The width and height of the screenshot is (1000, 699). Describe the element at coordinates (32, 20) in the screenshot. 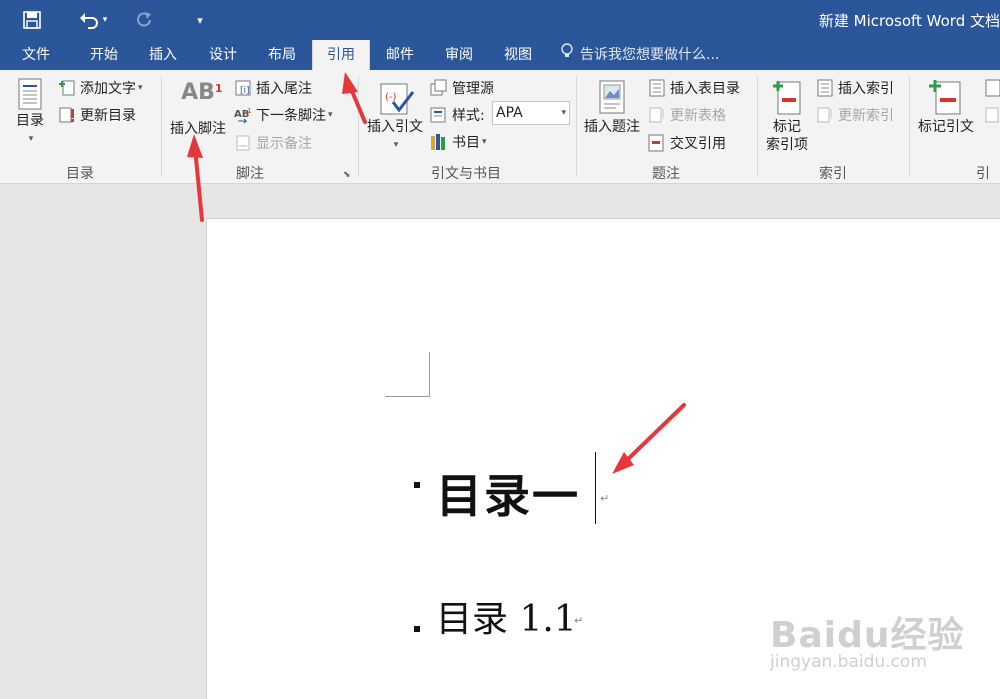

I see `save-icon` at that location.